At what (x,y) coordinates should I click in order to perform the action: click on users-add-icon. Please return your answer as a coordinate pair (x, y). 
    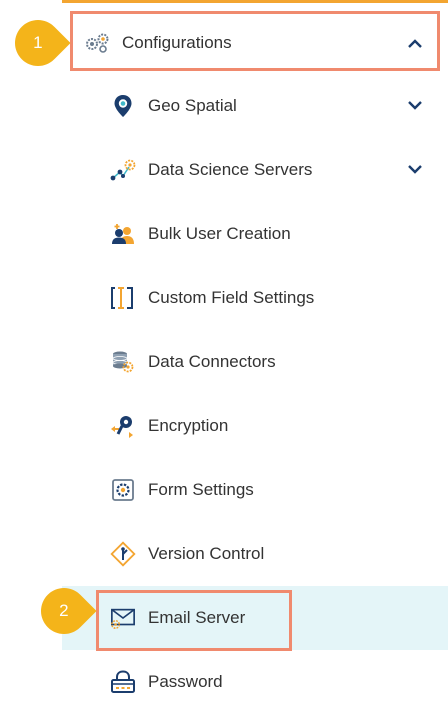
    Looking at the image, I should click on (123, 234).